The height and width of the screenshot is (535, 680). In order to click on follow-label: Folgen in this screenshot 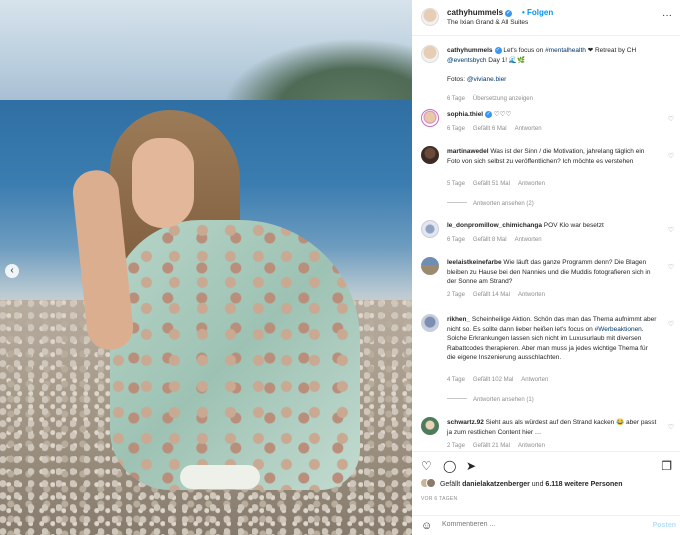, I will do `click(540, 12)`.